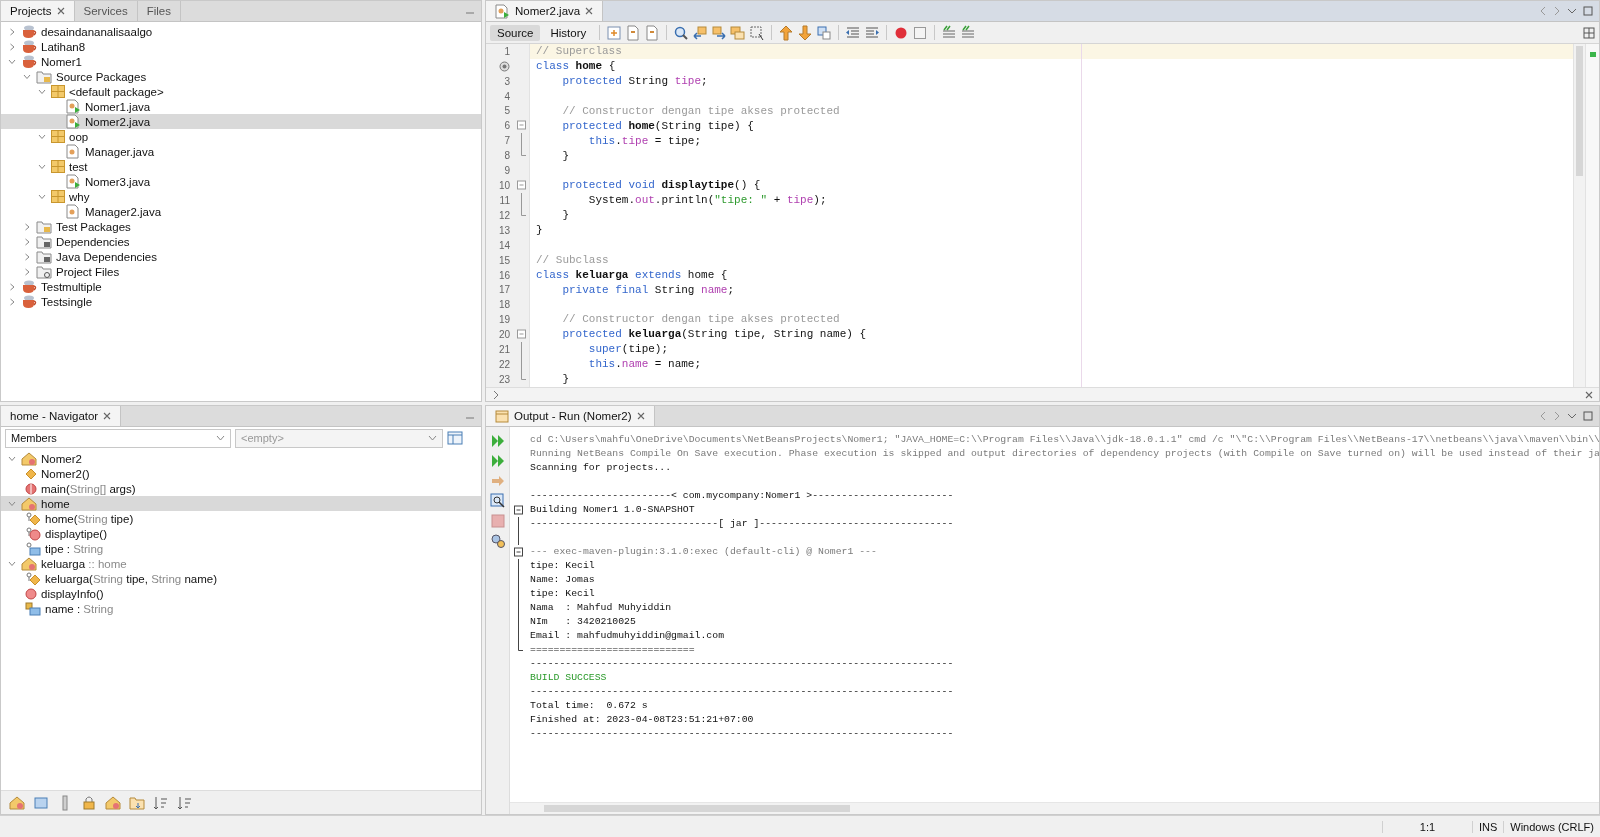  What do you see at coordinates (757, 32) in the screenshot?
I see `selection-icon` at bounding box center [757, 32].